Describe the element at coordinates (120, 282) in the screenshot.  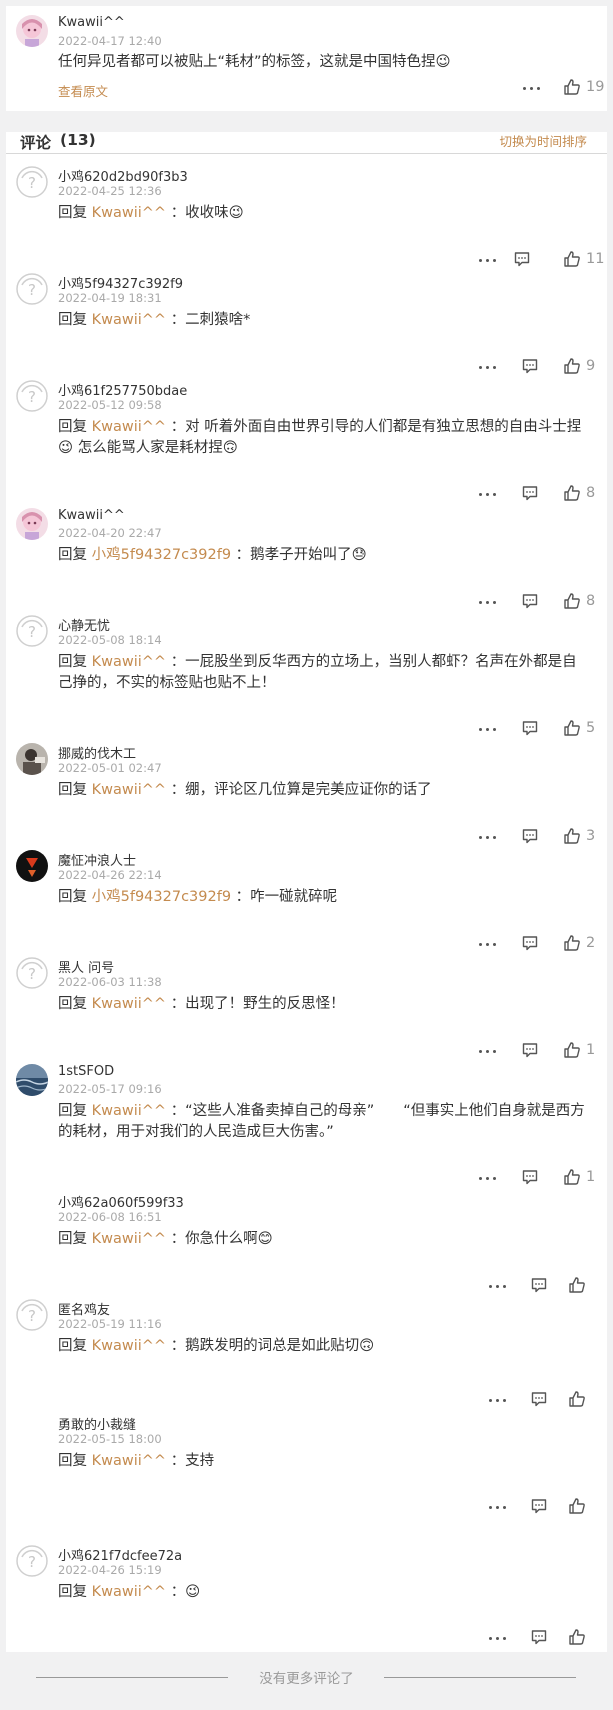
I see `comment-username: 小鸡5f94327c392f9` at that location.